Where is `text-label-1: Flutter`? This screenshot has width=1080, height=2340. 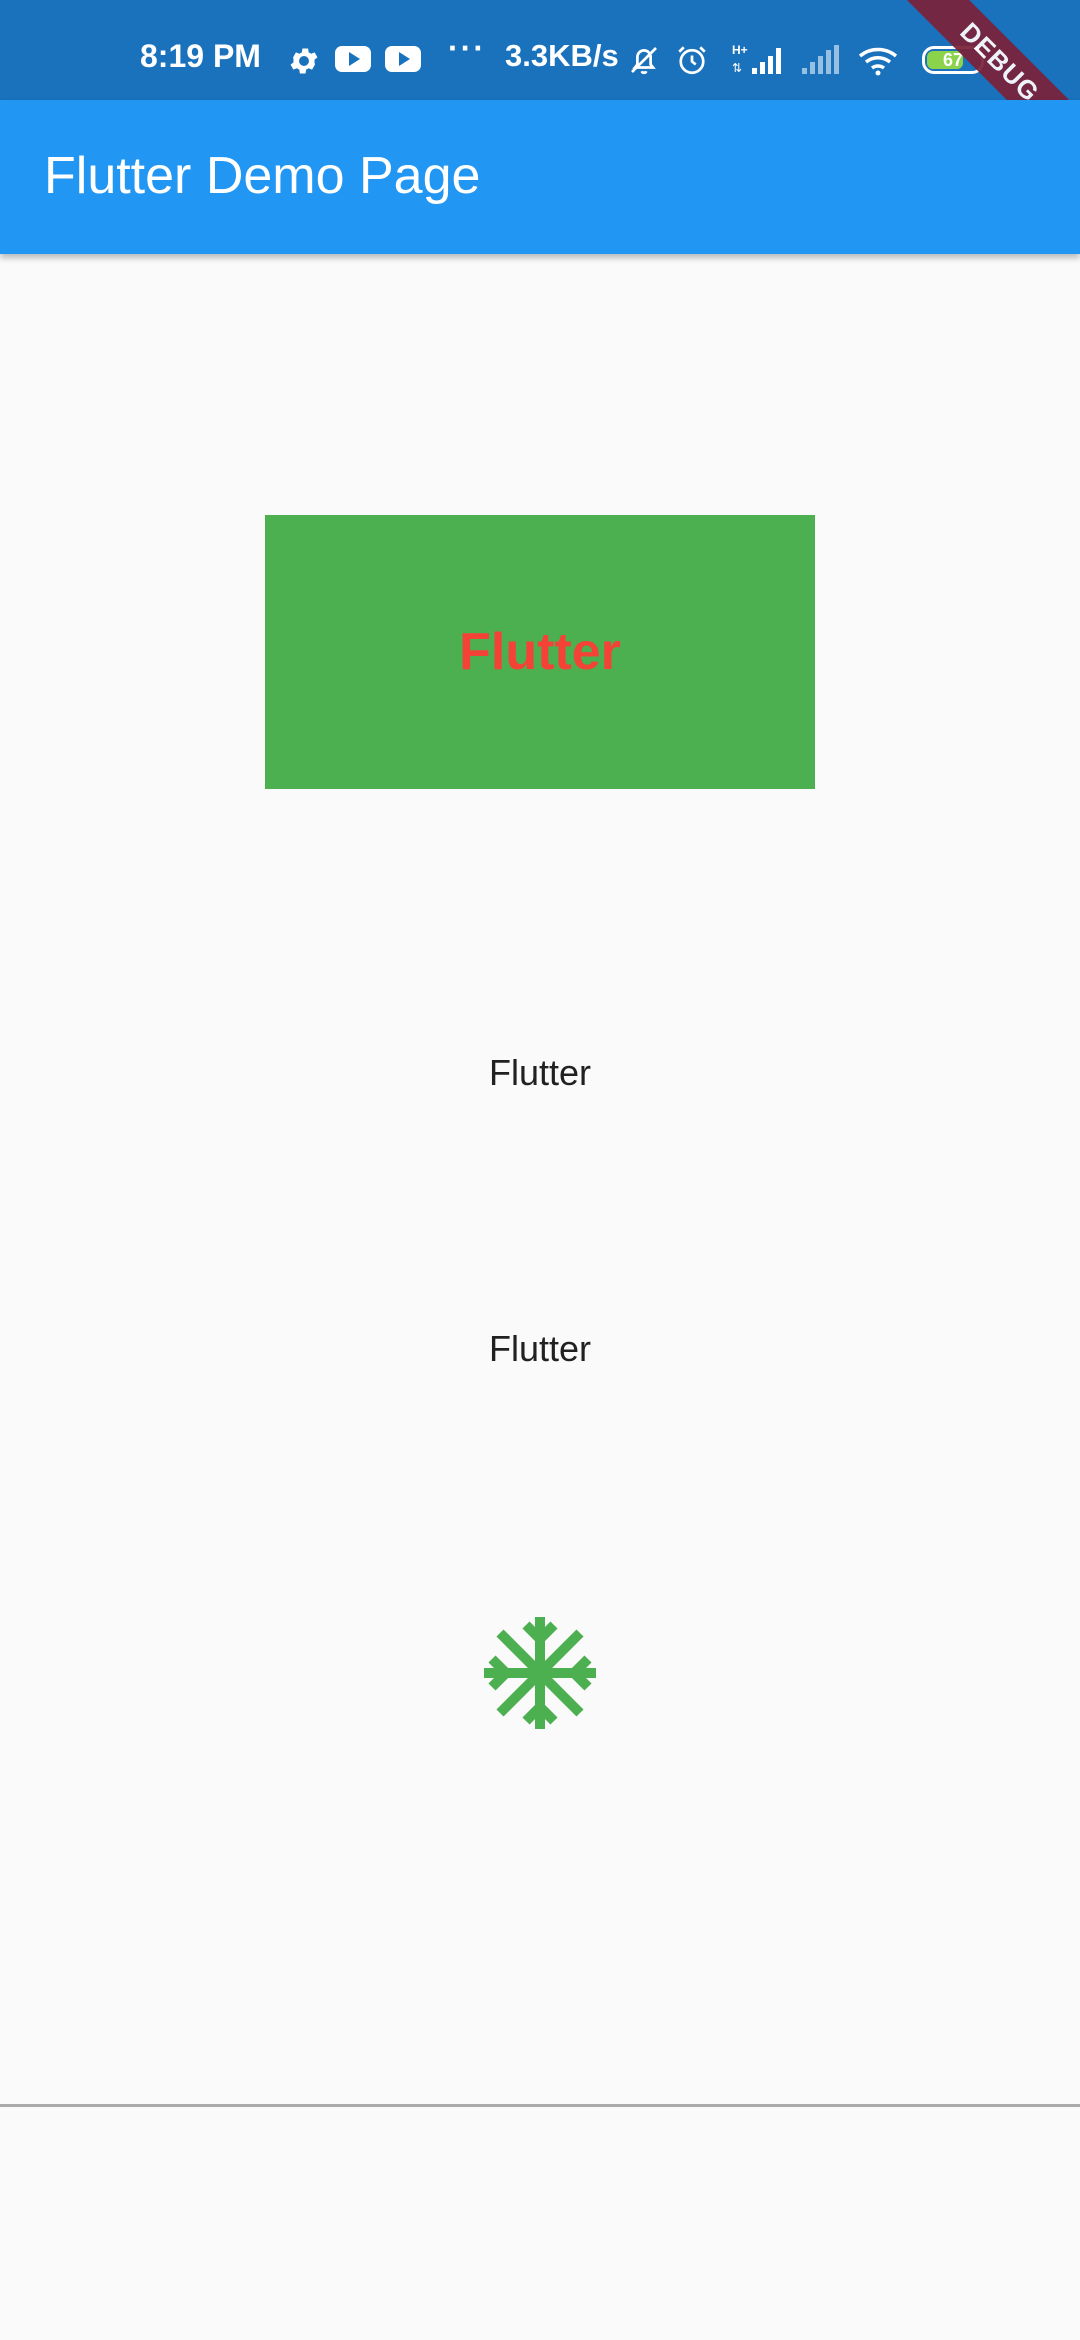 text-label-1: Flutter is located at coordinates (540, 1072).